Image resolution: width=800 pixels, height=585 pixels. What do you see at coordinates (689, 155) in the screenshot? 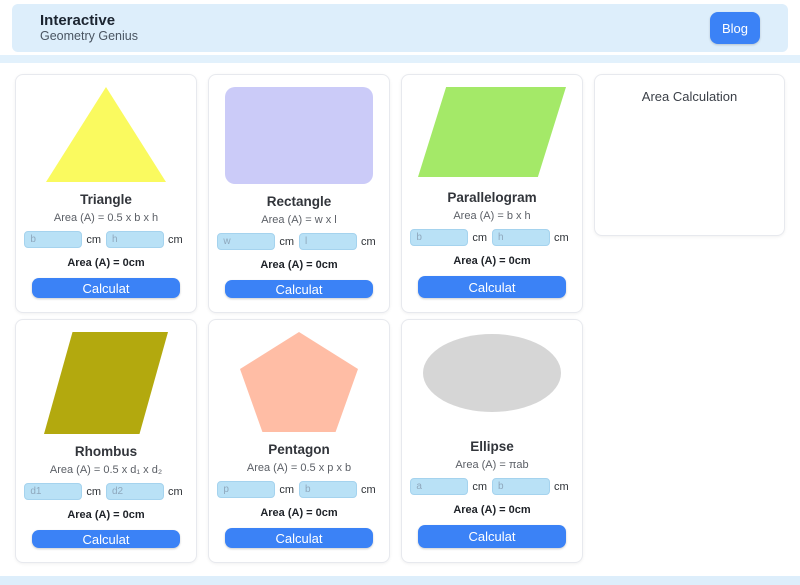
I see `area-calculation-panel: Area Calculation` at bounding box center [689, 155].